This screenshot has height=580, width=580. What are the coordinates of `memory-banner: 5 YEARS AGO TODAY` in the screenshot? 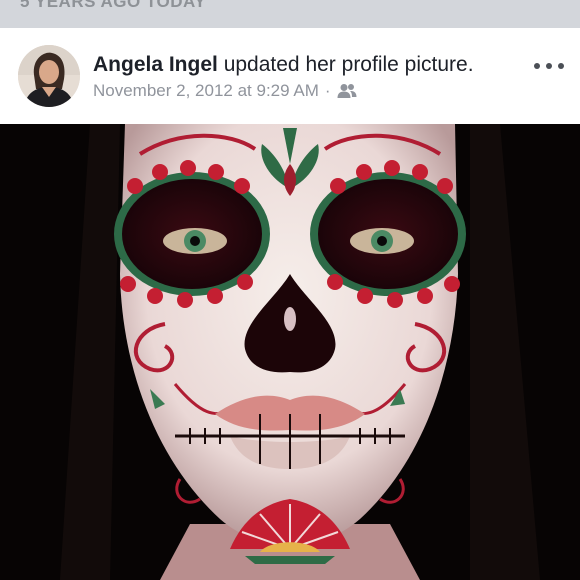 It's located at (290, 14).